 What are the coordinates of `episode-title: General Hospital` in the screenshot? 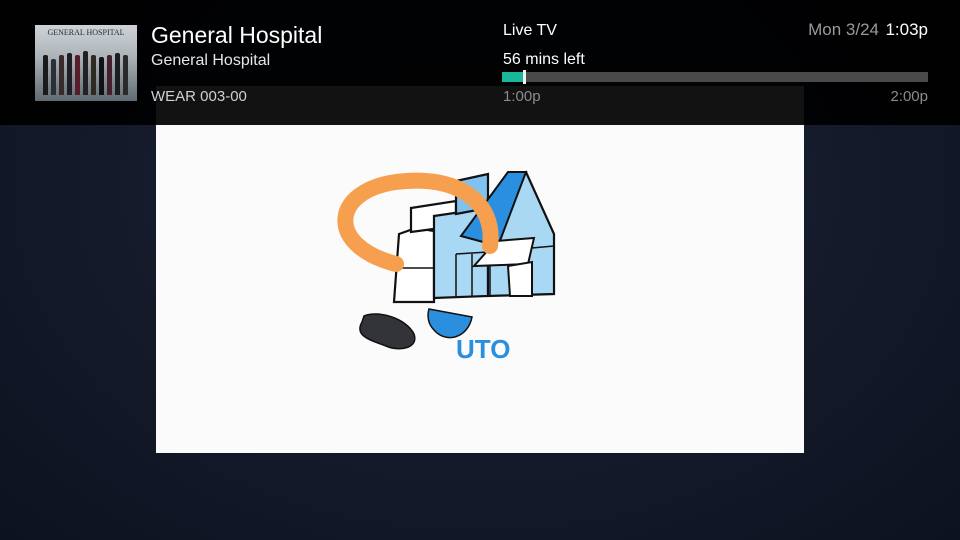 It's located at (211, 60).